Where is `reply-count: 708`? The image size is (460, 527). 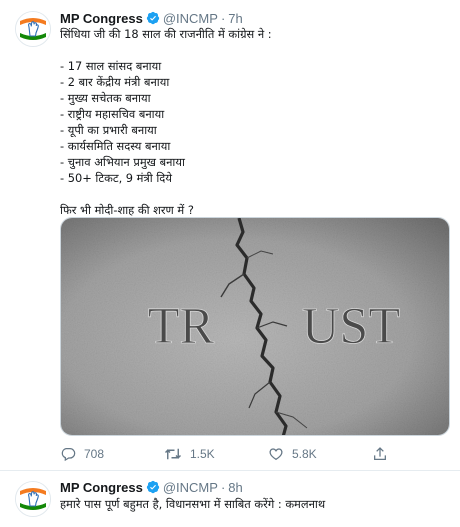
reply-count: 708 is located at coordinates (94, 454).